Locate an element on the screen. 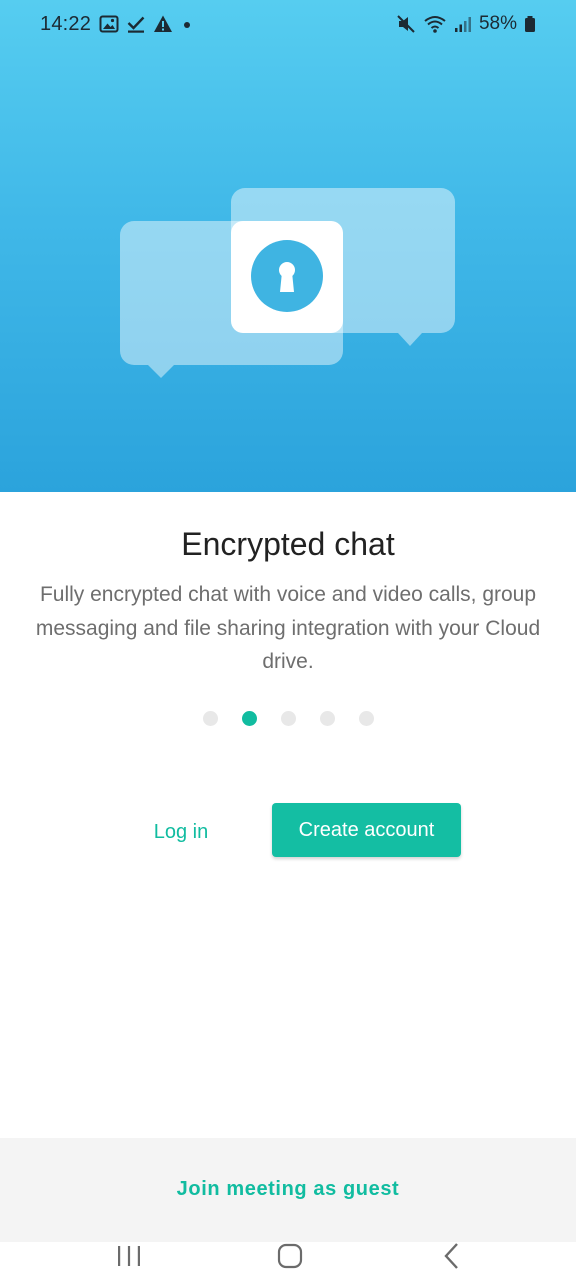 The height and width of the screenshot is (1280, 576). encrypted-chat-illustration is located at coordinates (287, 283).